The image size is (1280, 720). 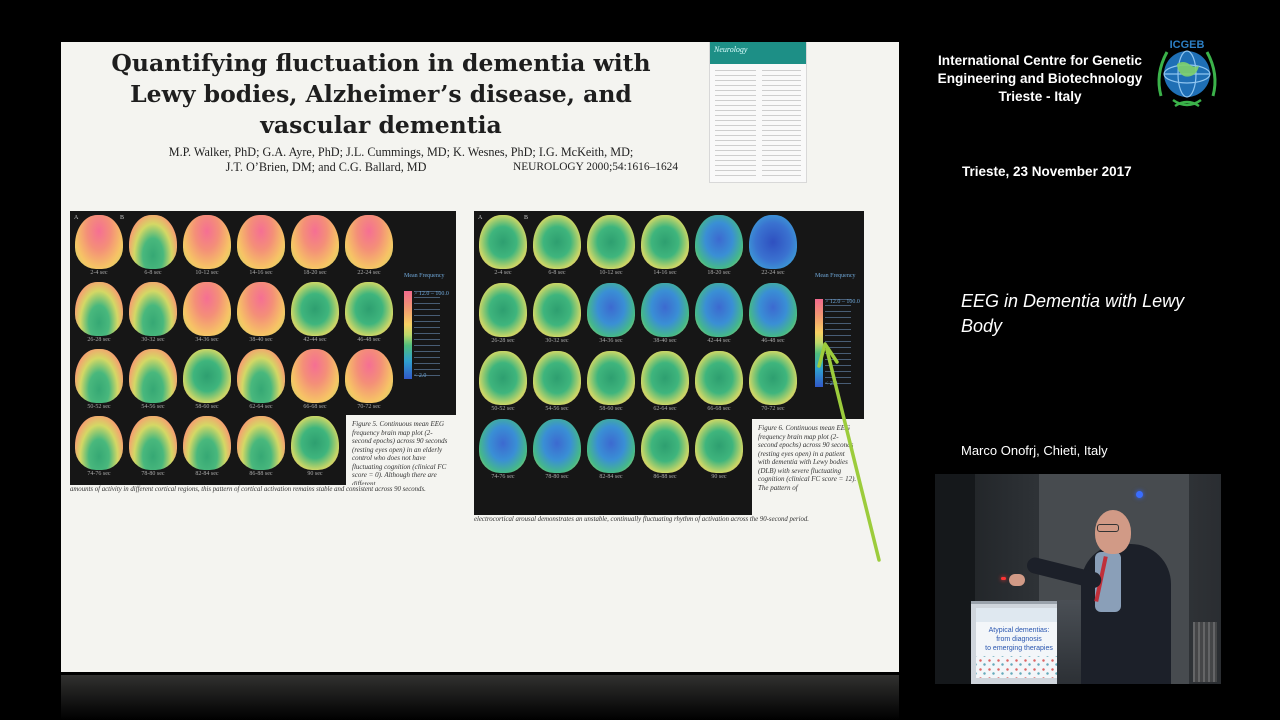 What do you see at coordinates (369, 273) in the screenshot?
I see `figure-5-brain-map-time-label: 22-24 sec` at bounding box center [369, 273].